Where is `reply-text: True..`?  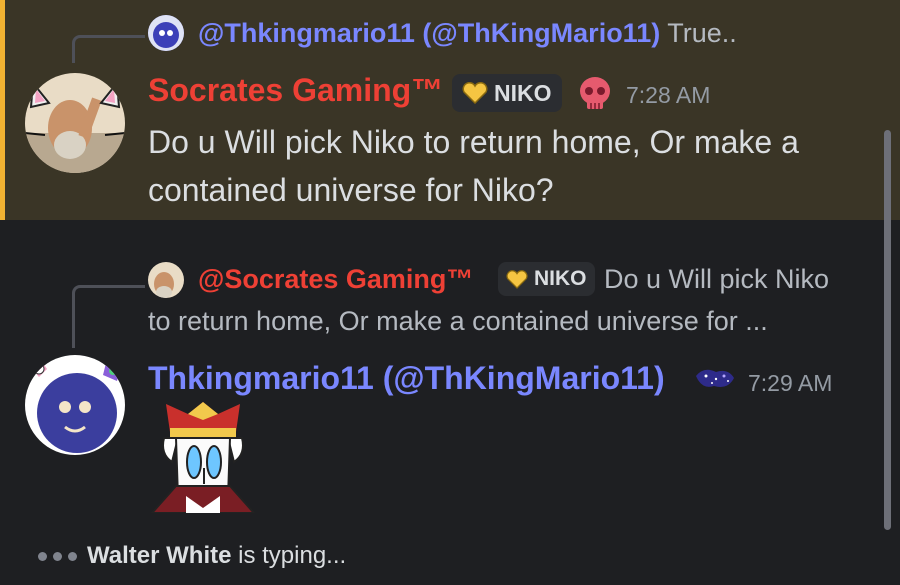 reply-text: True.. is located at coordinates (702, 33).